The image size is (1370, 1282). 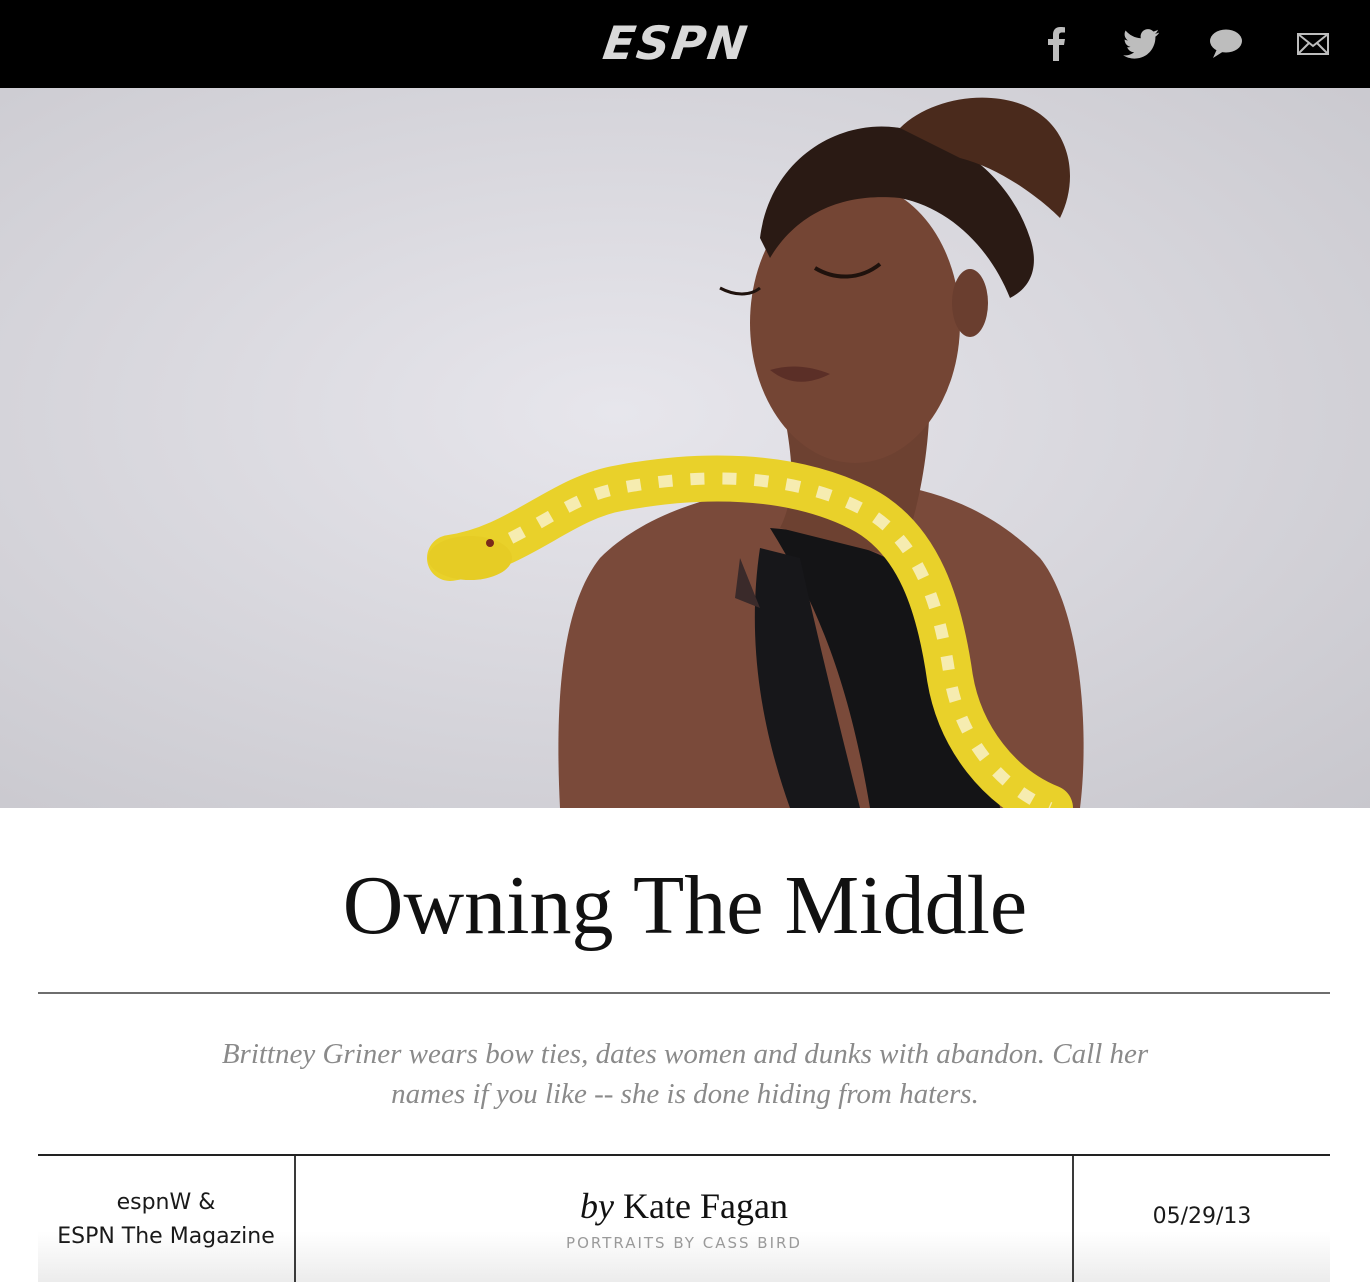 I want to click on espn-logo: ESPN, so click(x=675, y=43).